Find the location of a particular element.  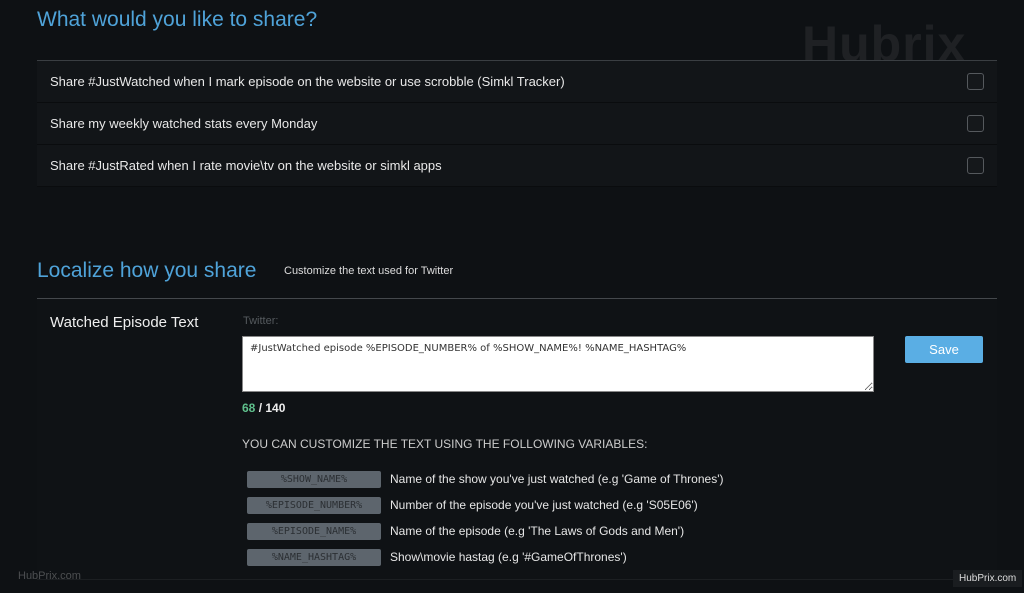

character-count-max: / 140 is located at coordinates (270, 408).